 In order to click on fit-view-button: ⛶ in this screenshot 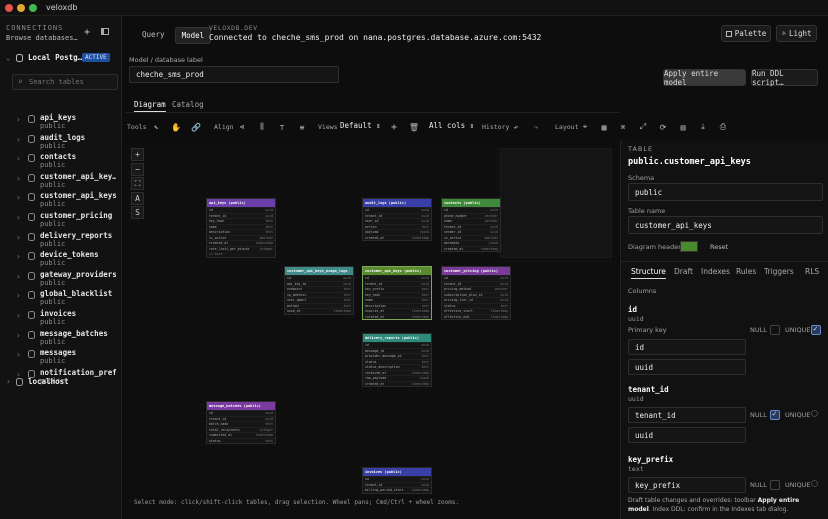, I will do `click(137, 183)`.